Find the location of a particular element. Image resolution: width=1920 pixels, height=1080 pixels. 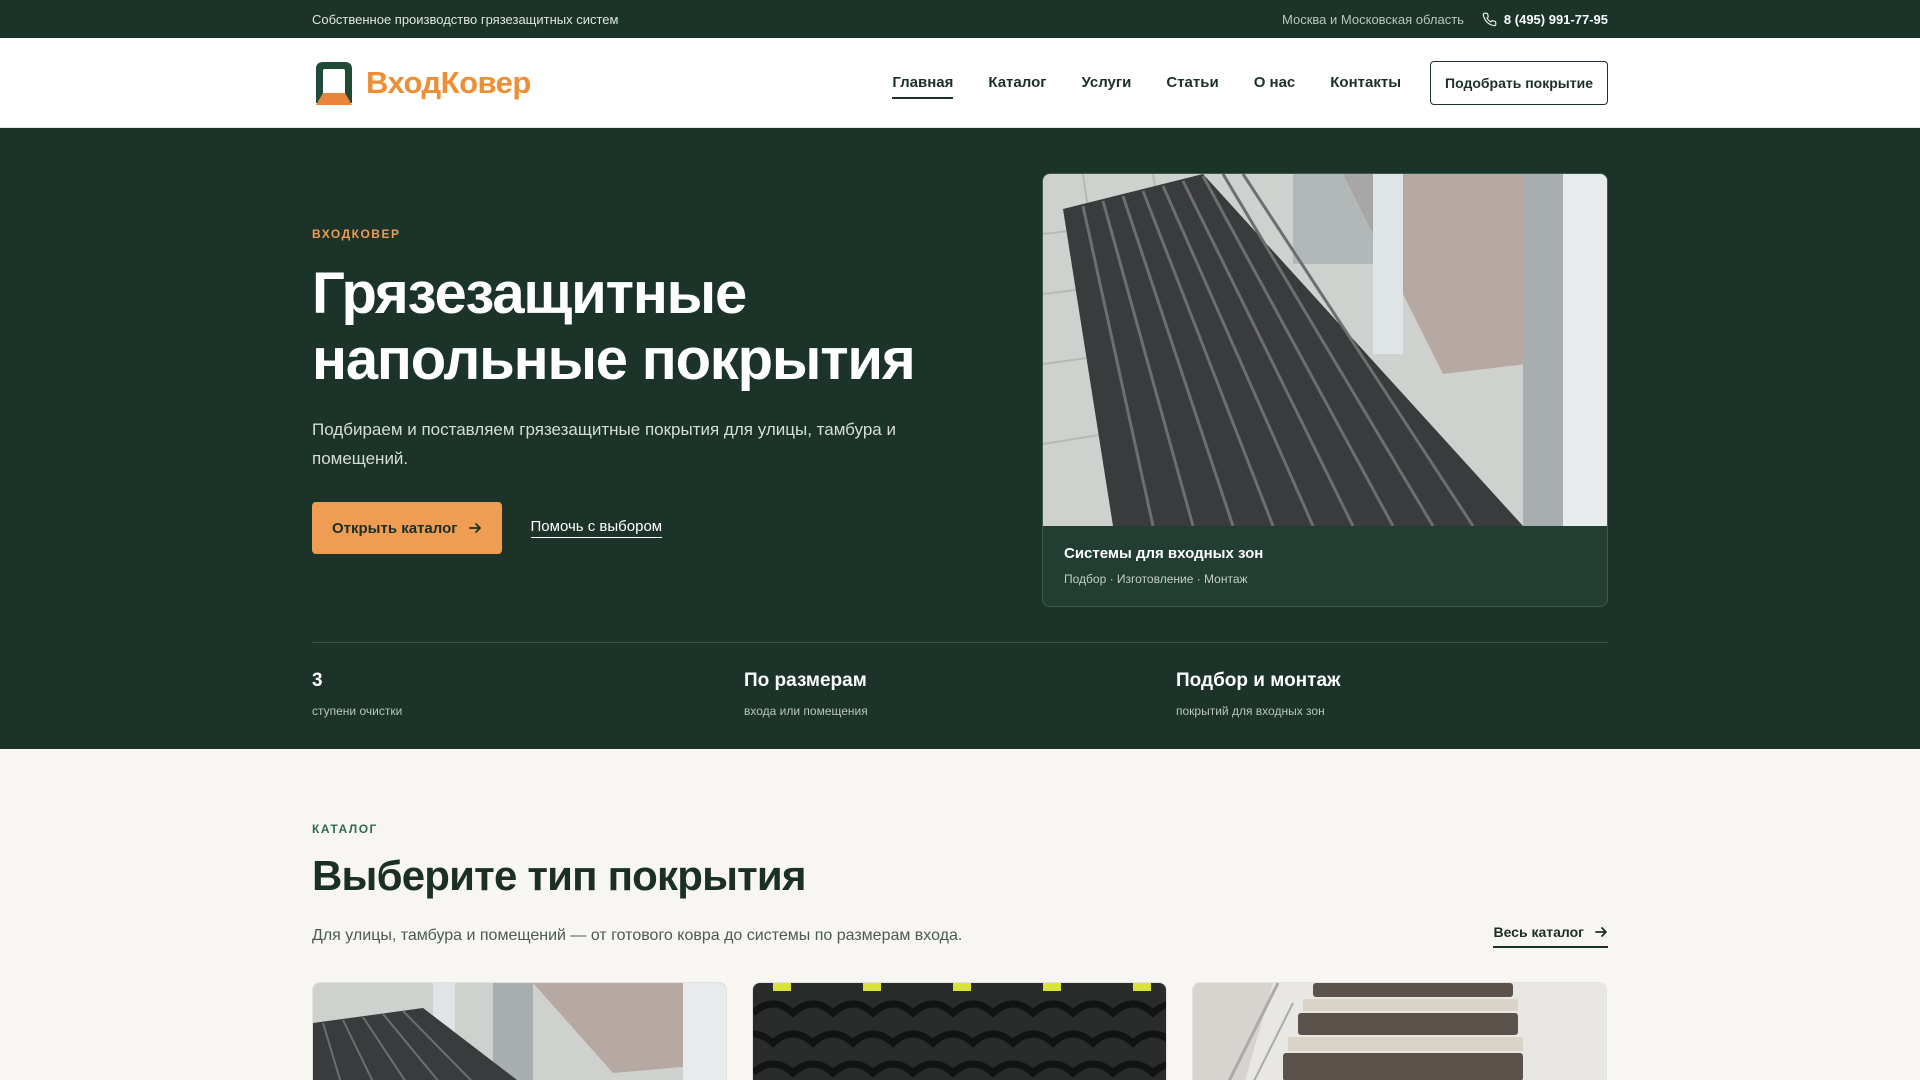

catalog-eyebrow: КАТАЛОГ is located at coordinates (345, 829).